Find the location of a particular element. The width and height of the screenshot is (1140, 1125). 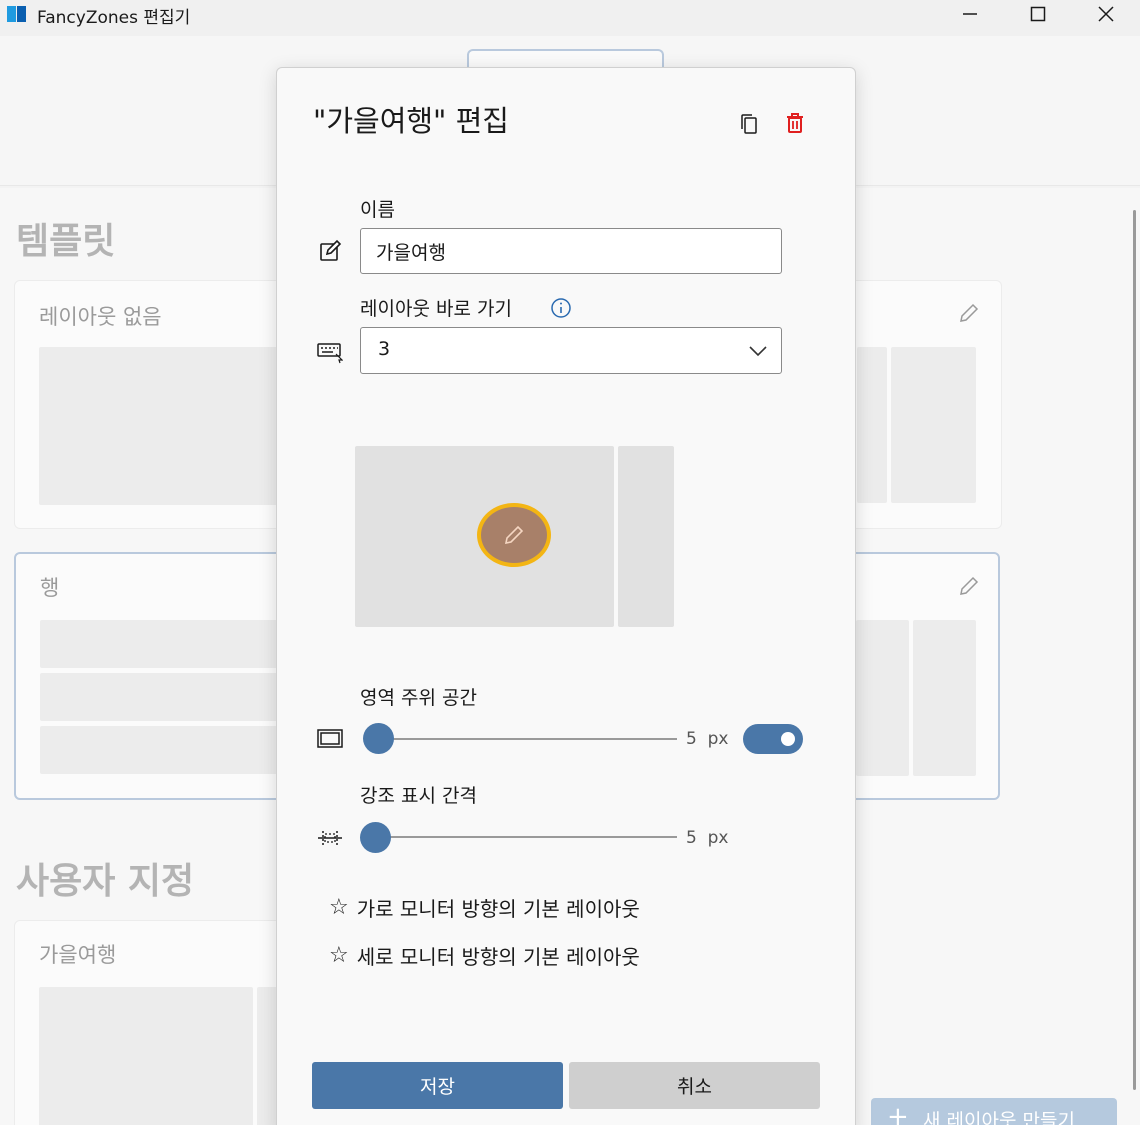

name-label: 이름 is located at coordinates (377, 210).